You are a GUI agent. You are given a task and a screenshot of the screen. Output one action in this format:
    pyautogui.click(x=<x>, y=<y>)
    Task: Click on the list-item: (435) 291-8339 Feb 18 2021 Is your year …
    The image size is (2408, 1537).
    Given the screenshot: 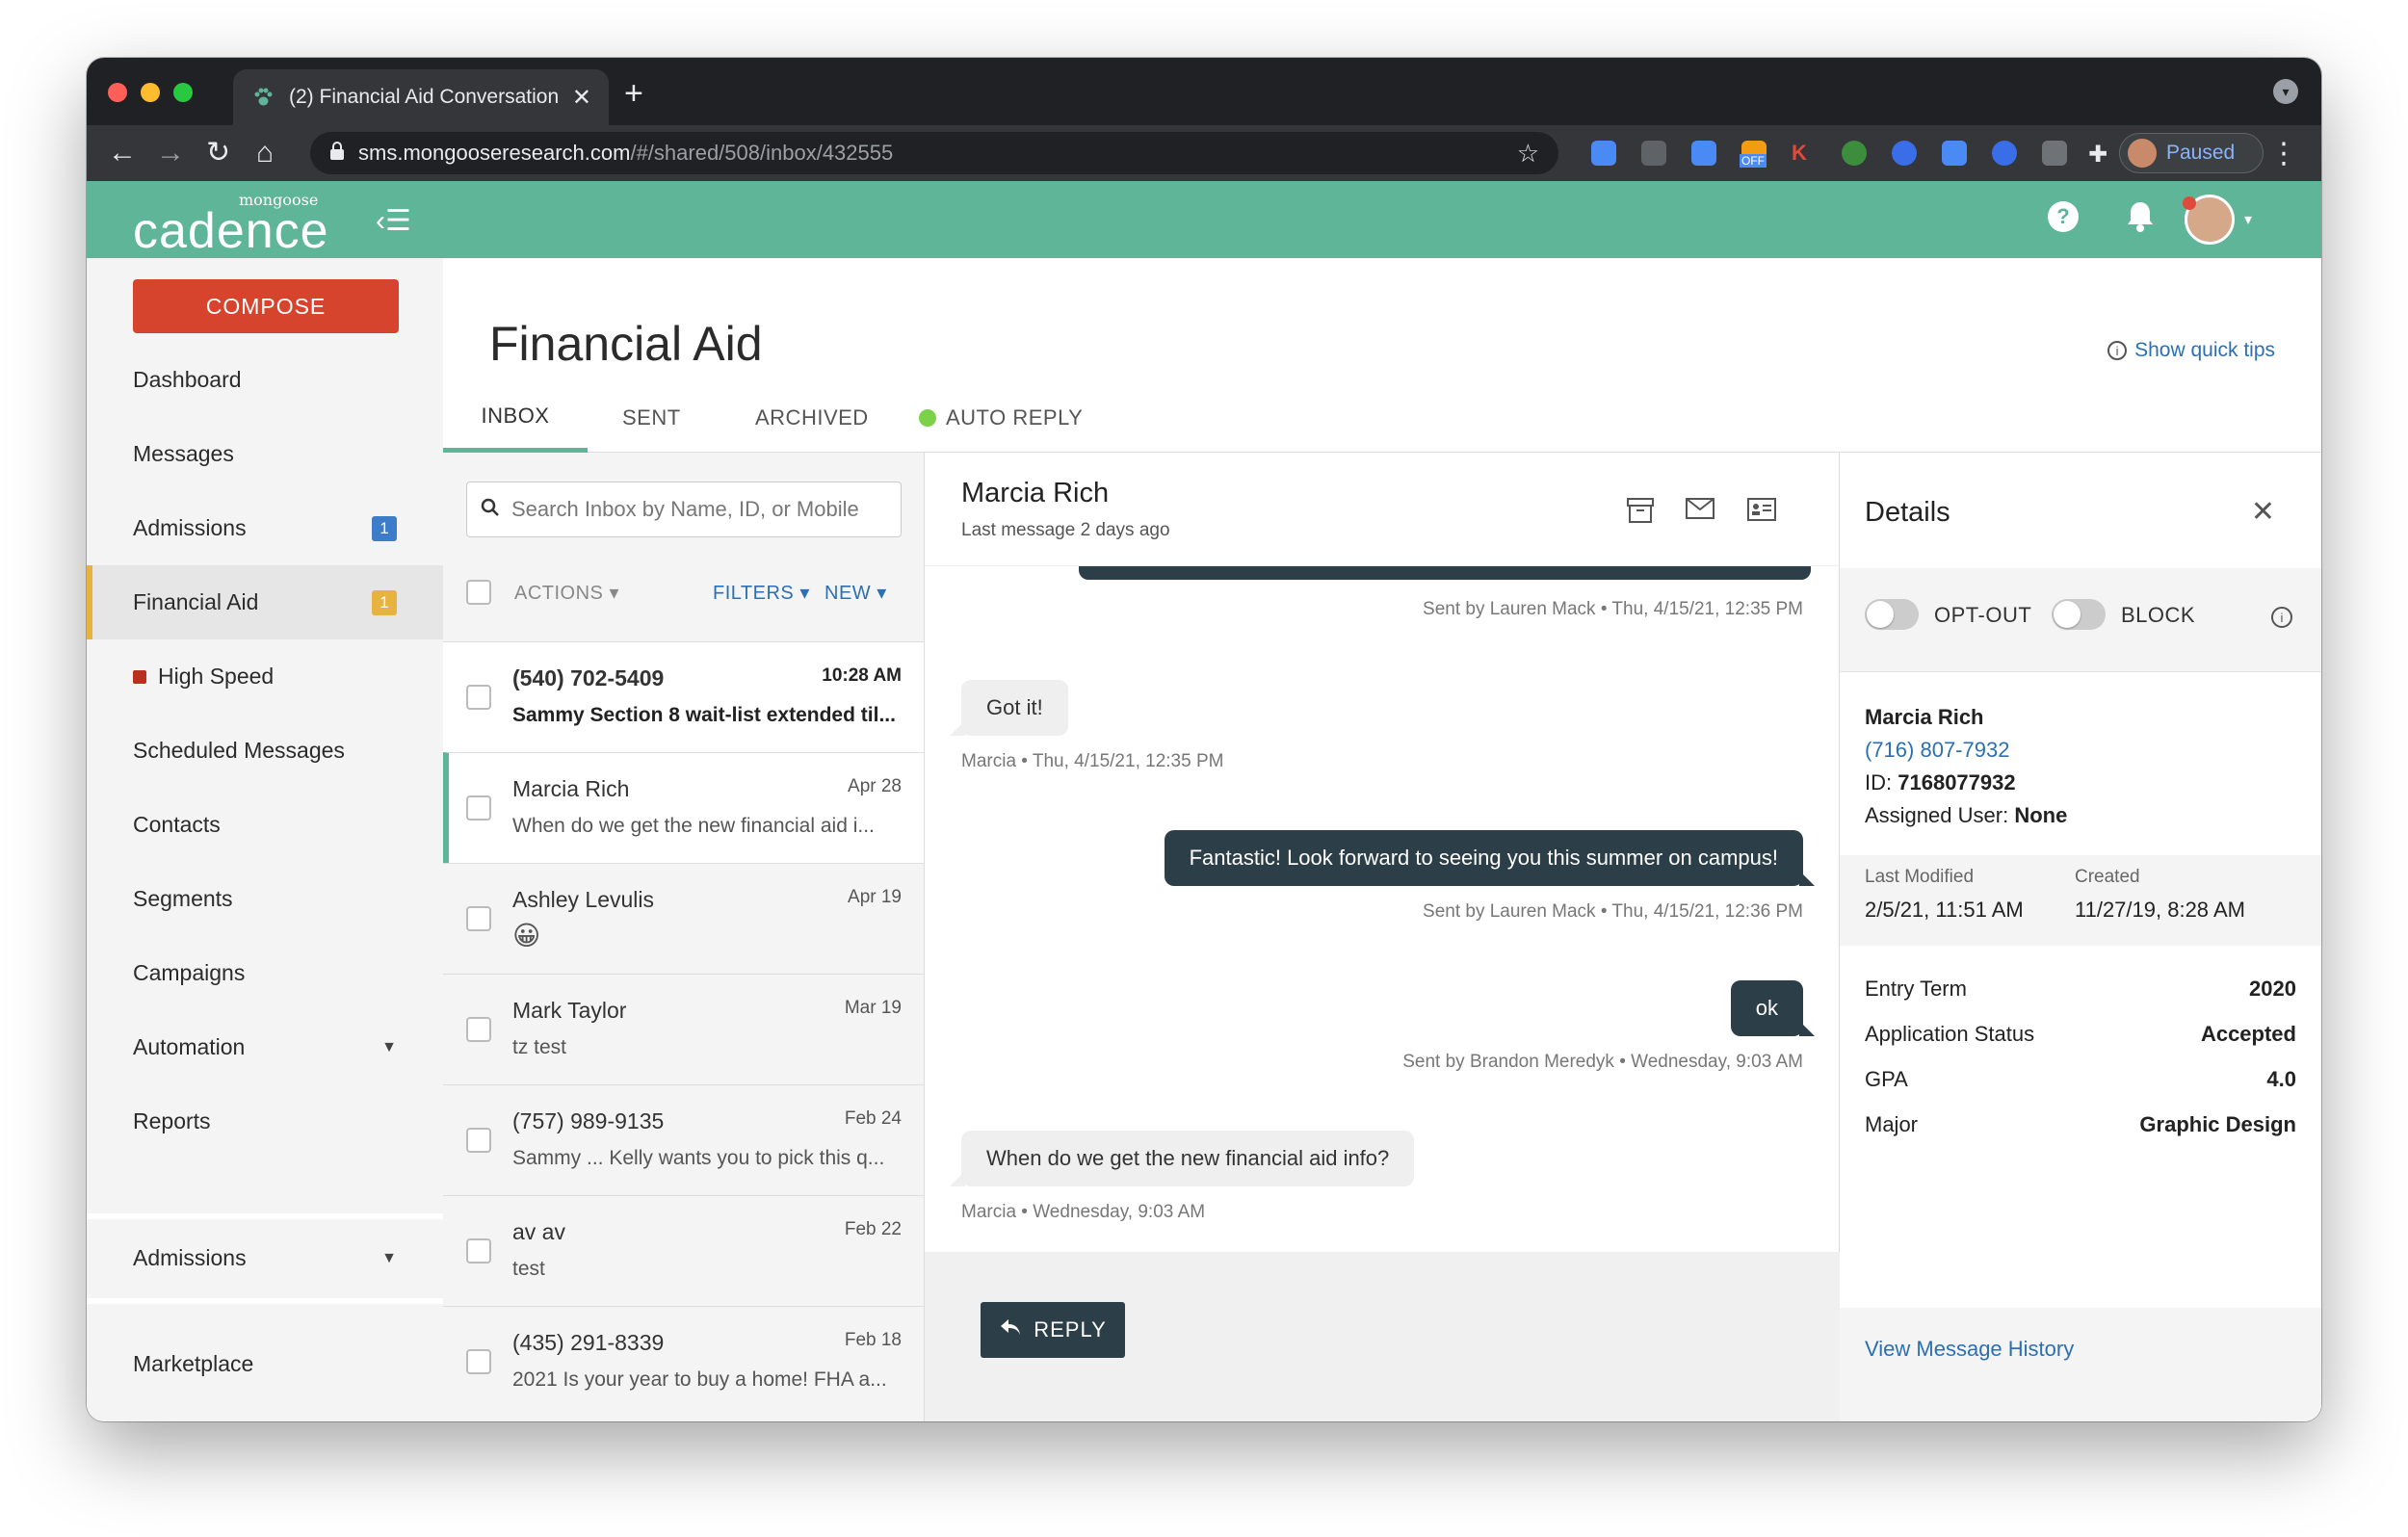 What is the action you would take?
    pyautogui.click(x=683, y=1361)
    